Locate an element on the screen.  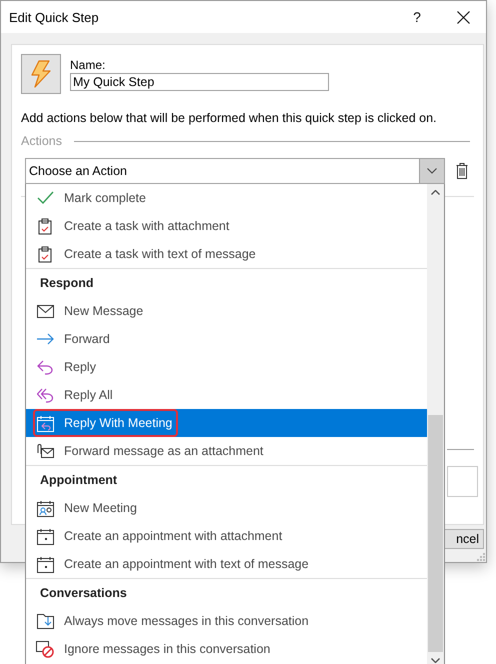
icon-picker-button is located at coordinates (41, 74).